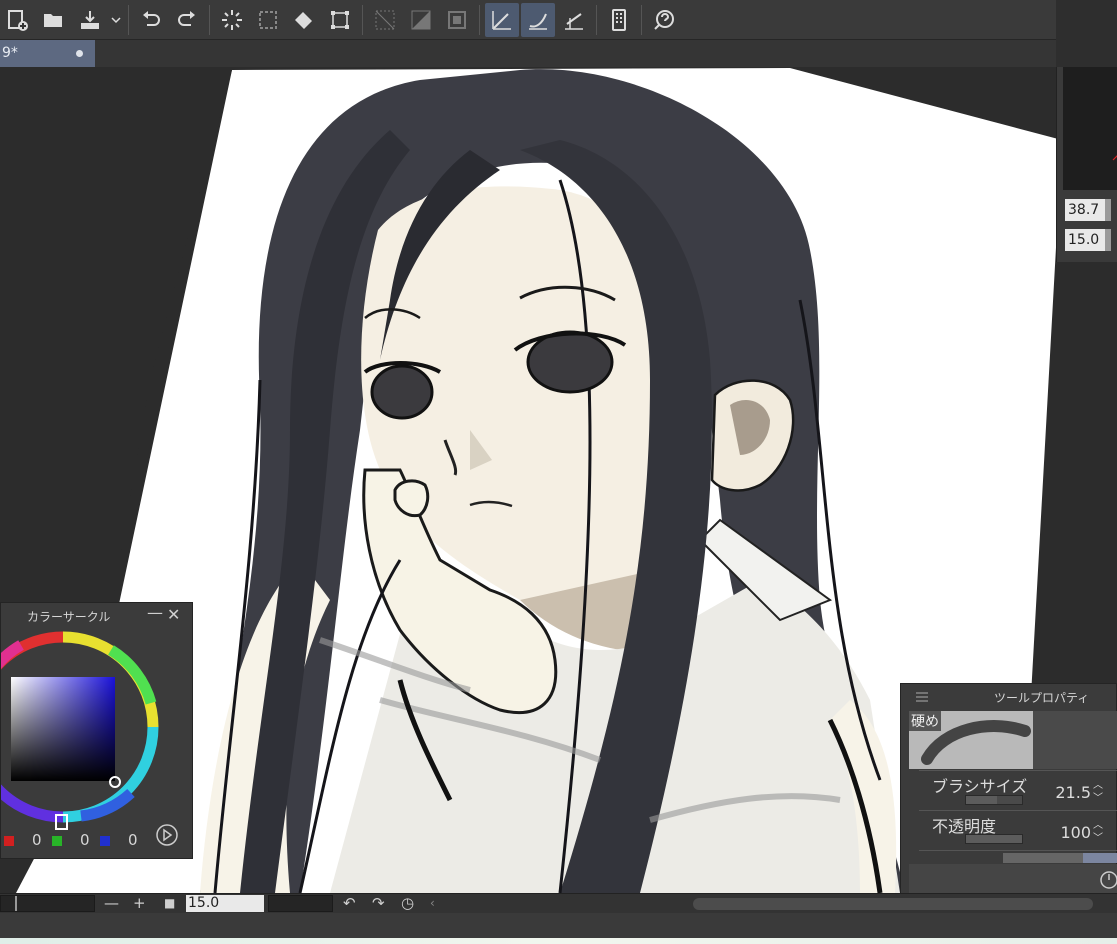  Describe the element at coordinates (1108, 210) in the screenshot. I see `navigator-zoom-slider` at that location.